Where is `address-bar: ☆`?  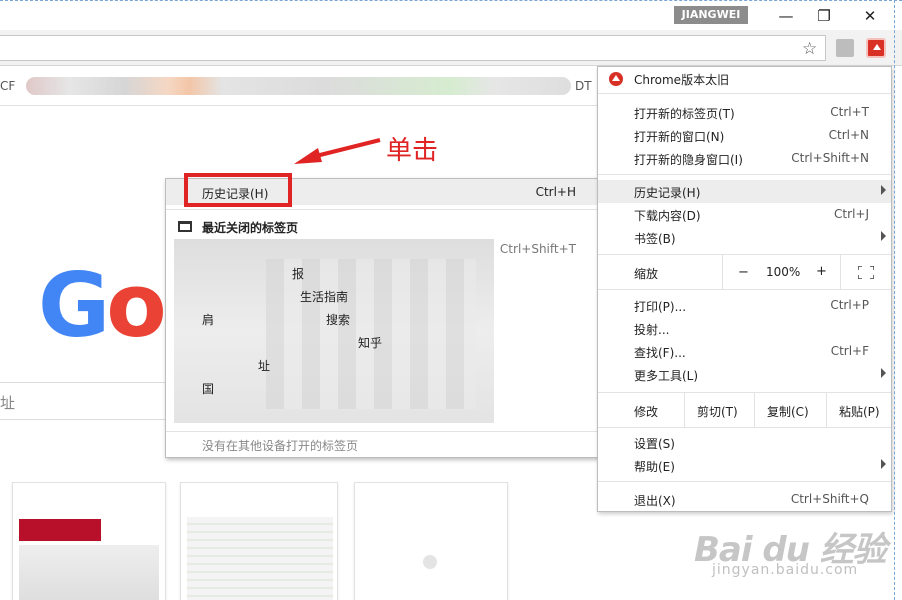
address-bar: ☆ is located at coordinates (413, 48).